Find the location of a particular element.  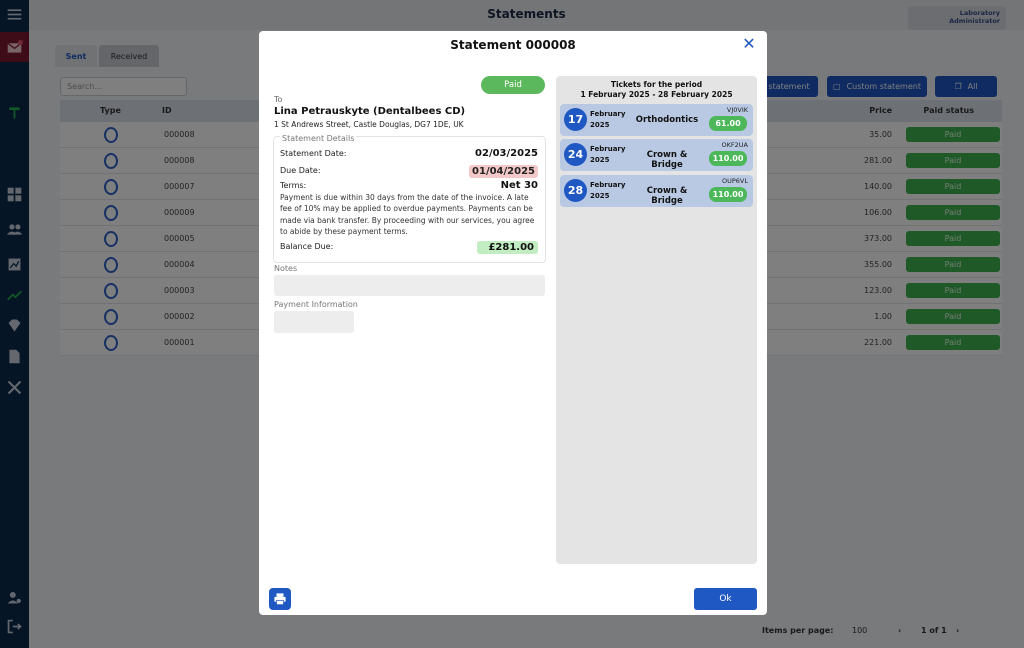

due-date-label: Due Date: is located at coordinates (300, 170).